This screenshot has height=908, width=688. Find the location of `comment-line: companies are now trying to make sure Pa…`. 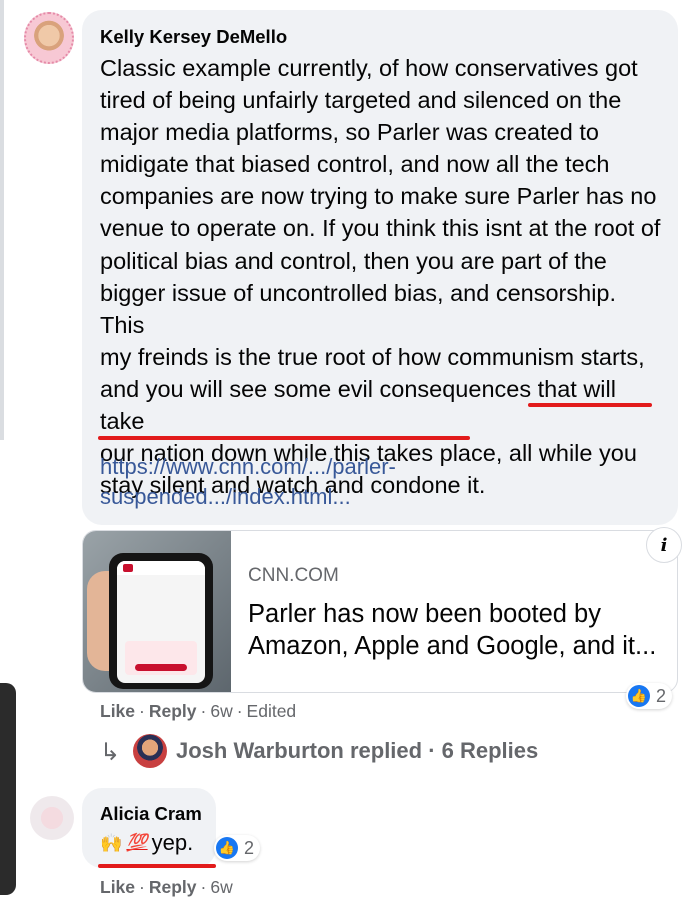

comment-line: companies are now trying to make sure Pa… is located at coordinates (378, 196).